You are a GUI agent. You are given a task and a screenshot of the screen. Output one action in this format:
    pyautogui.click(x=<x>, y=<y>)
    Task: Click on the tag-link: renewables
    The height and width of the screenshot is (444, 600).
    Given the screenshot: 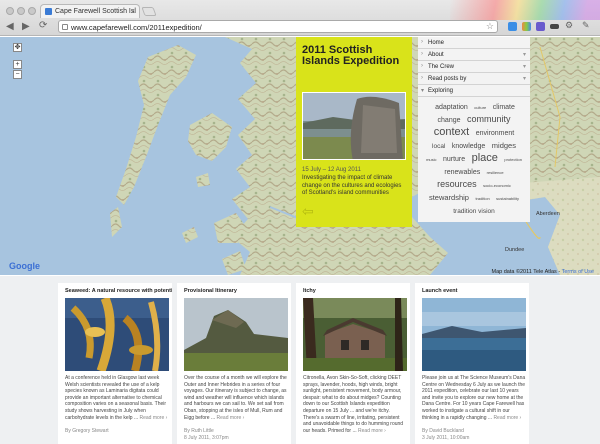 What is the action you would take?
    pyautogui.click(x=462, y=172)
    